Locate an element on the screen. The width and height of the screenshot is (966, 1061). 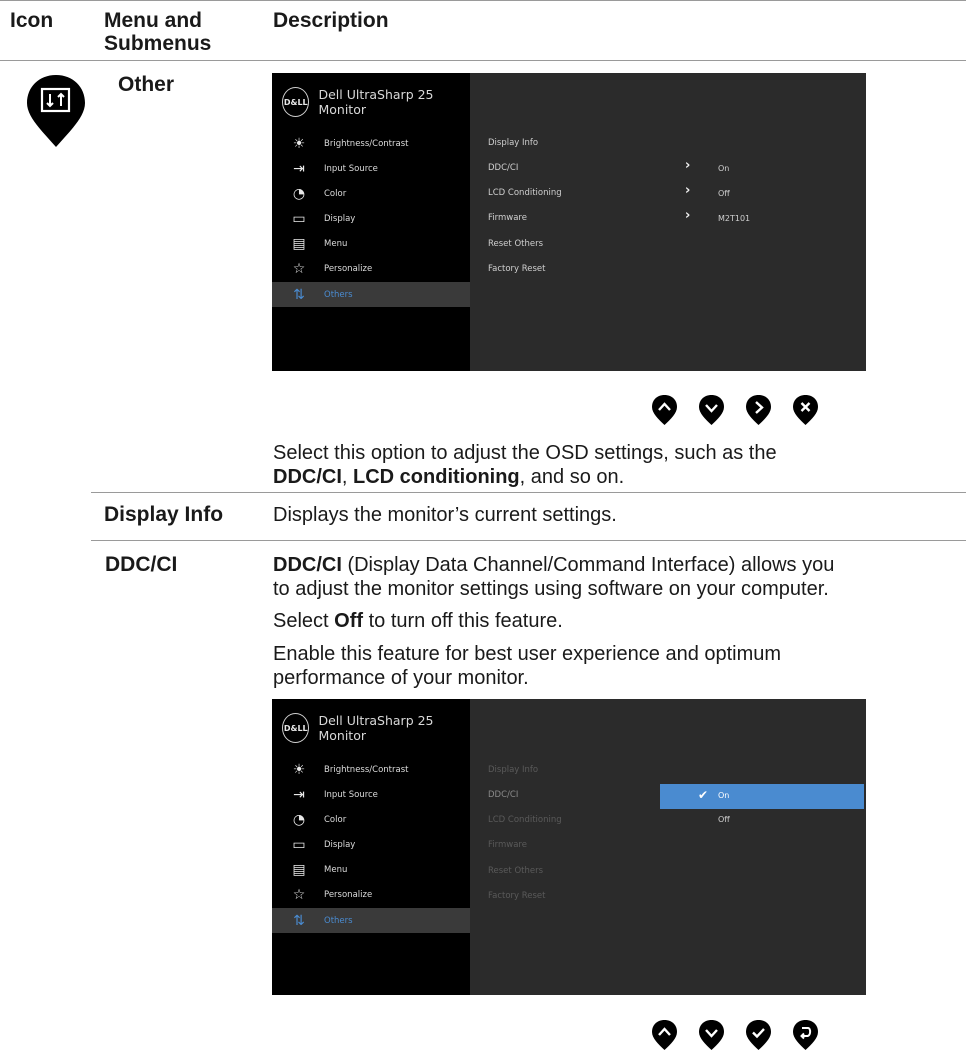
other-desc-bold-ddcci: DDC/CI is located at coordinates (307, 477).